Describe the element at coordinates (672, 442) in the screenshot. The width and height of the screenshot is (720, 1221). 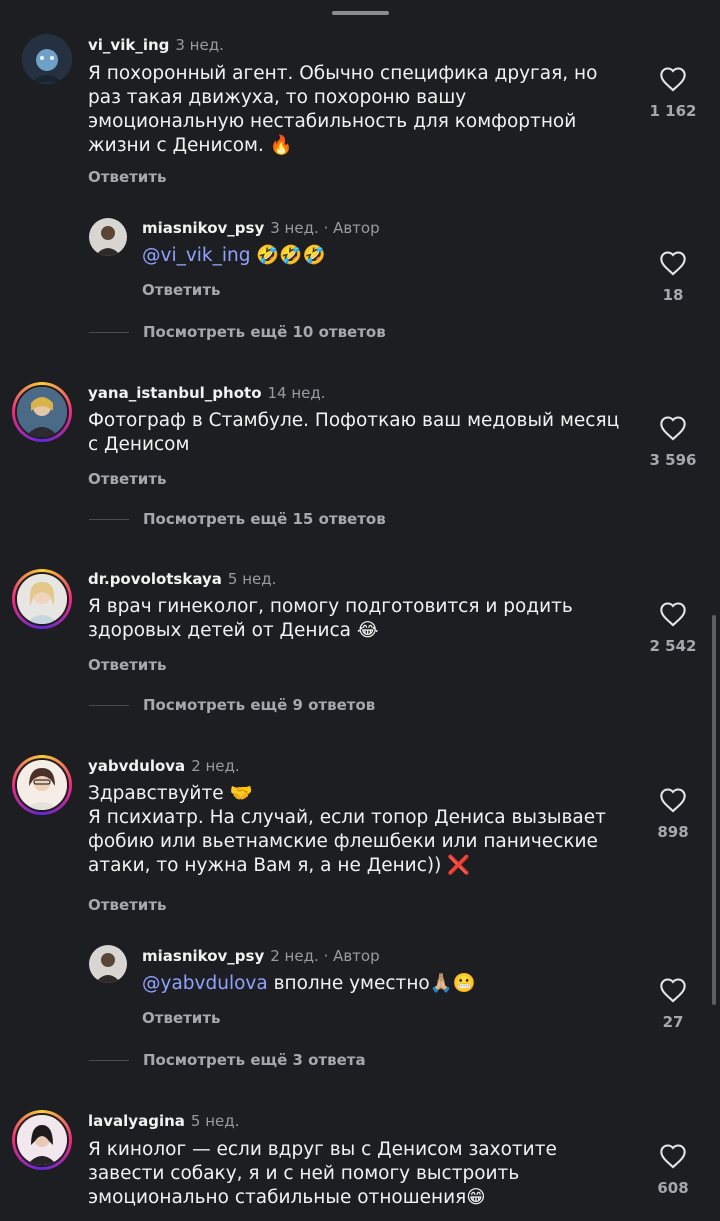
I see `like-button: 3 596` at that location.